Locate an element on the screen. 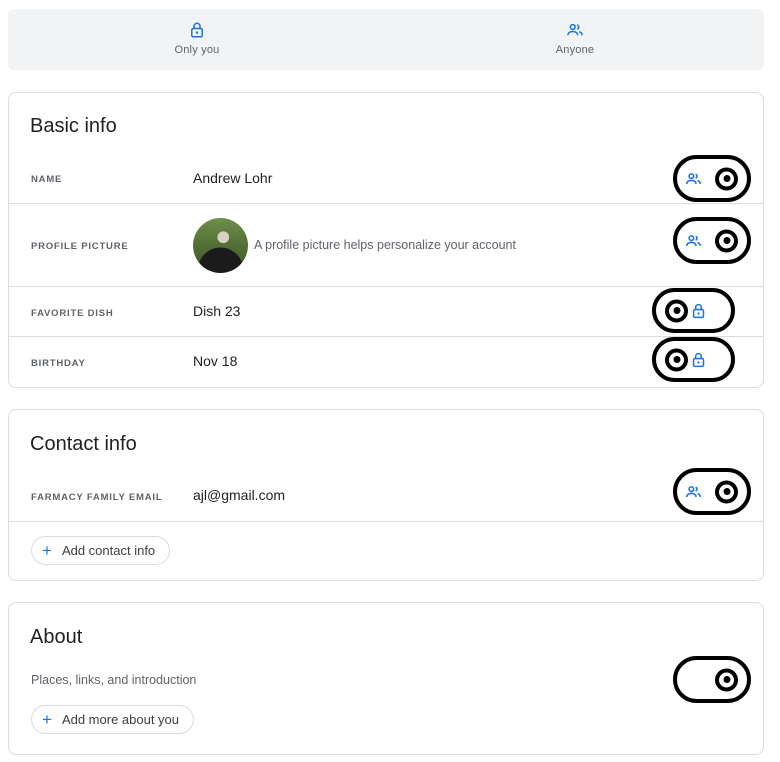 The width and height of the screenshot is (780, 762). legend-anyone: Anyone is located at coordinates (575, 39).